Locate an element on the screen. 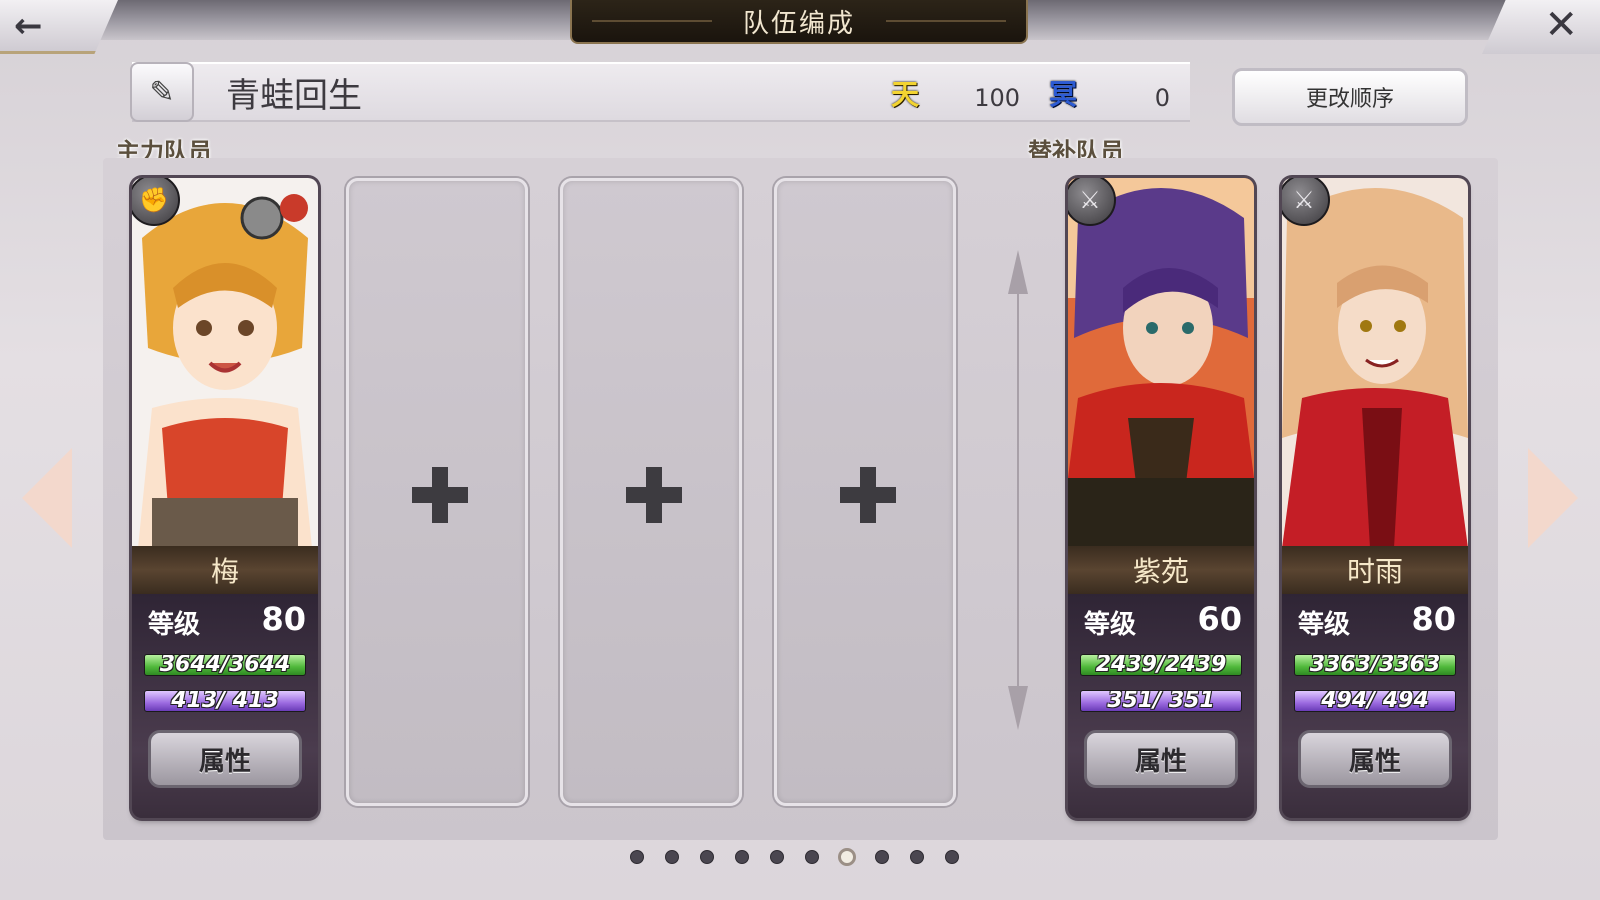 This screenshot has width=1600, height=900. hp-text: 3363/3363 is located at coordinates (1375, 665).